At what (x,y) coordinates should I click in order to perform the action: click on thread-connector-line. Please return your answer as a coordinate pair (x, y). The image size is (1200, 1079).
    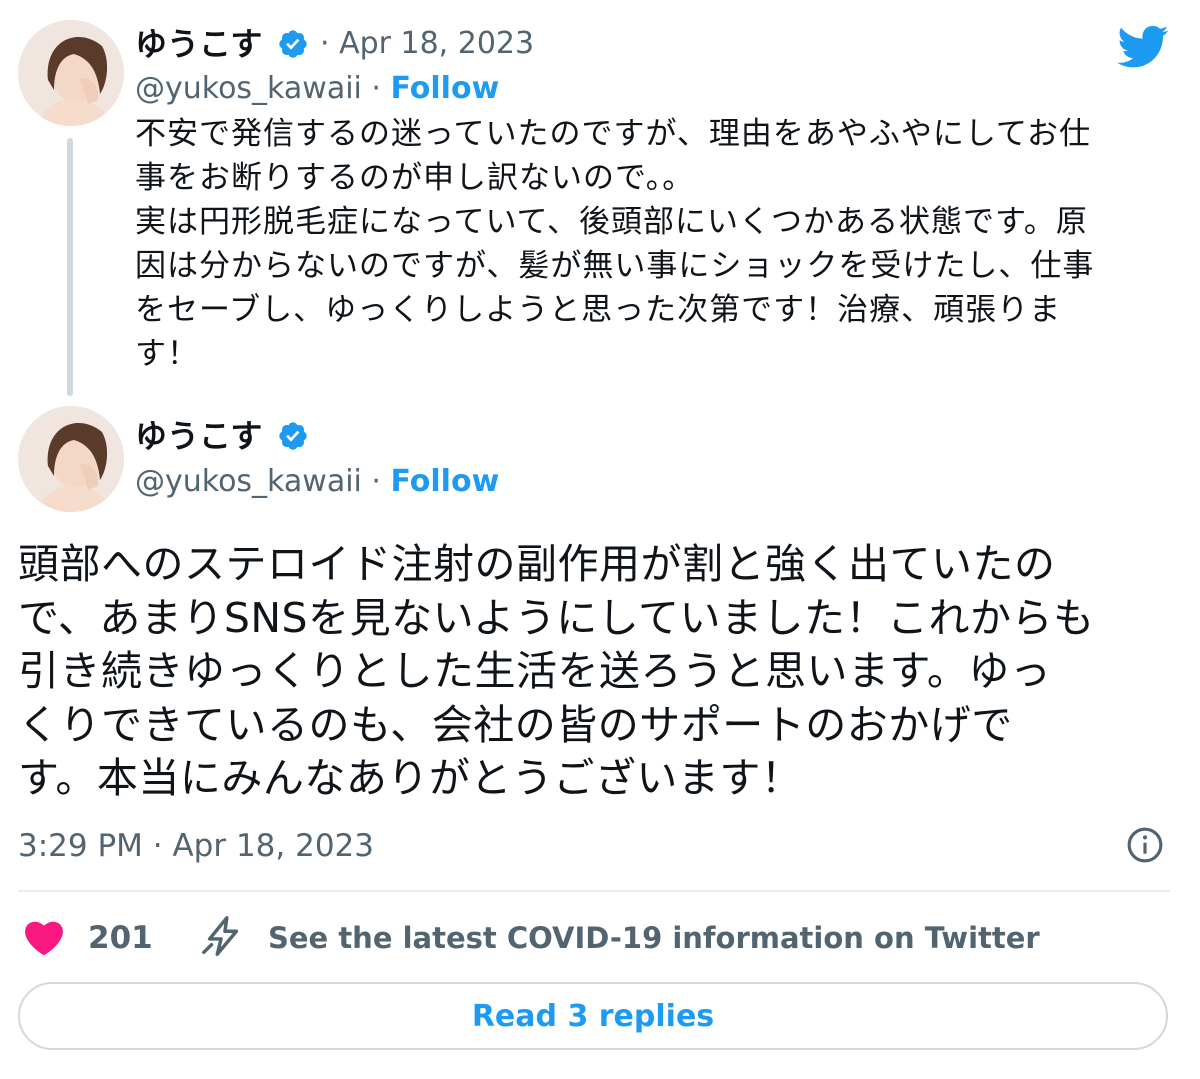
    Looking at the image, I should click on (70, 267).